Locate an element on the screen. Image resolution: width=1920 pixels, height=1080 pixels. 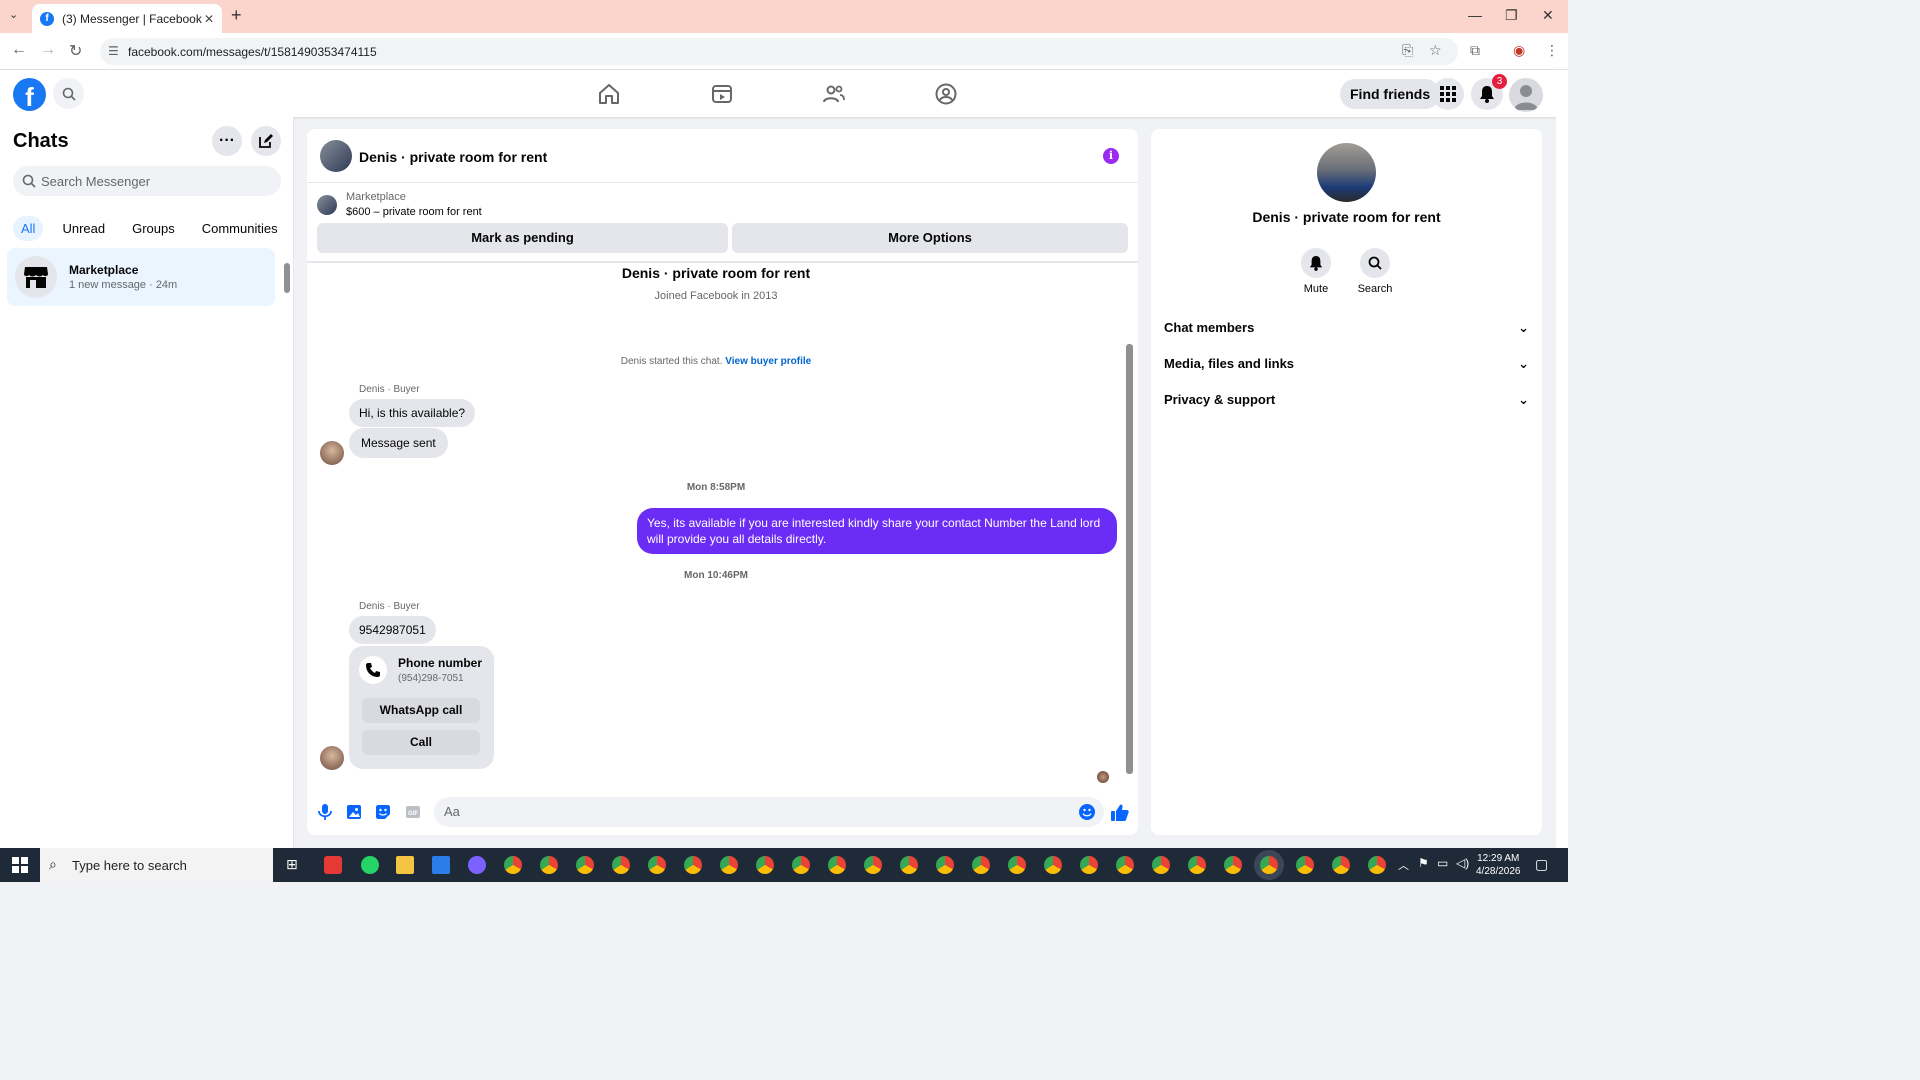
facebook-search-button is located at coordinates (68, 93).